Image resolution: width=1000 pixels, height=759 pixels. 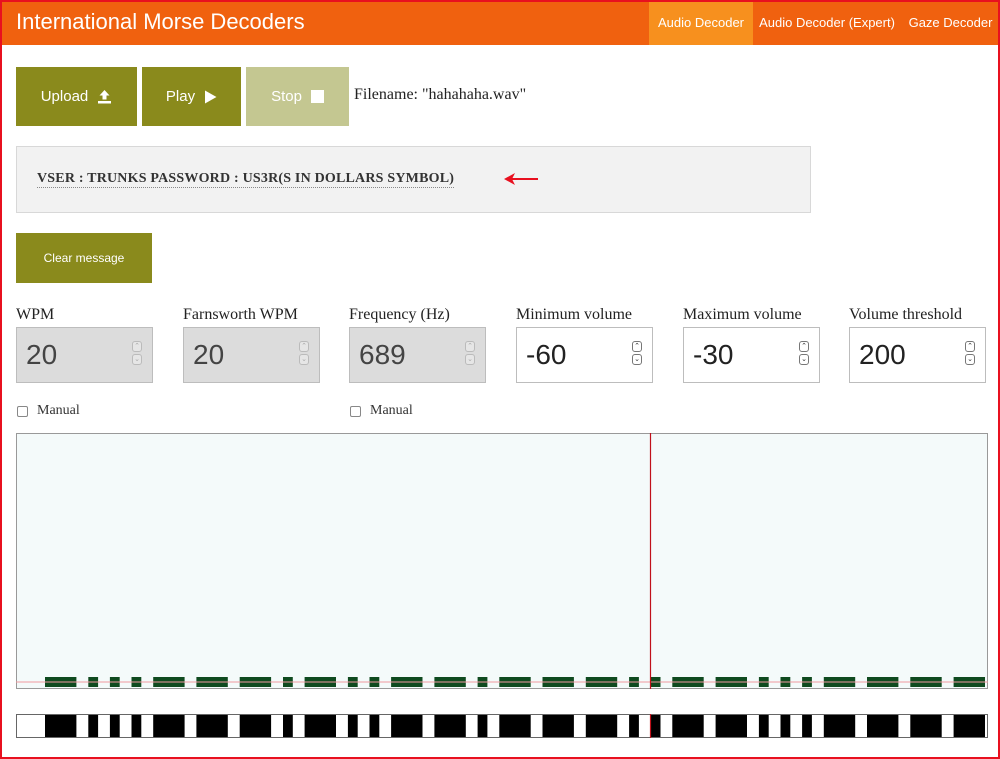 What do you see at coordinates (84, 258) in the screenshot?
I see `clear-message-button: Clear message` at bounding box center [84, 258].